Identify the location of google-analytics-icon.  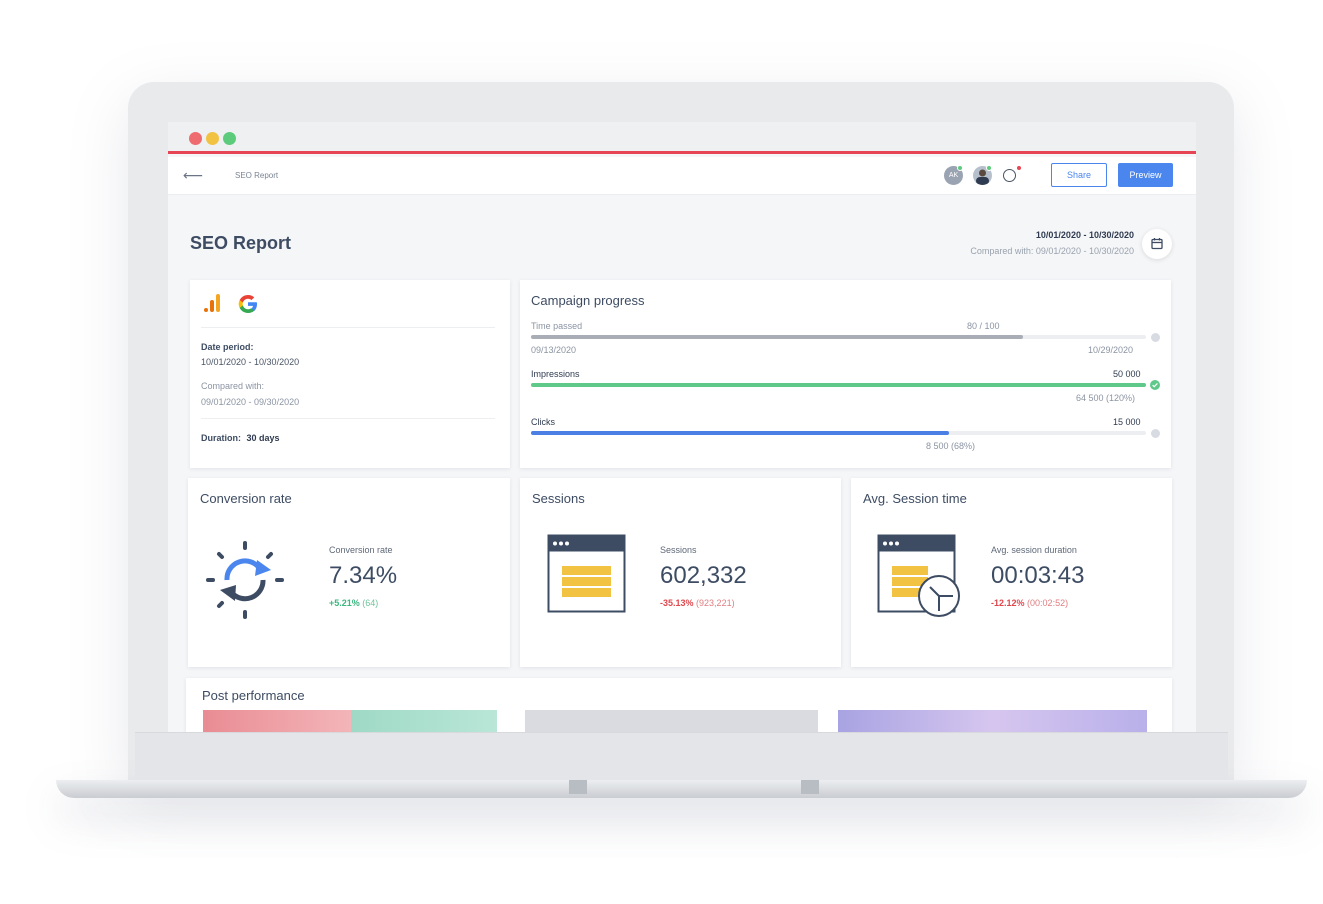
(212, 303).